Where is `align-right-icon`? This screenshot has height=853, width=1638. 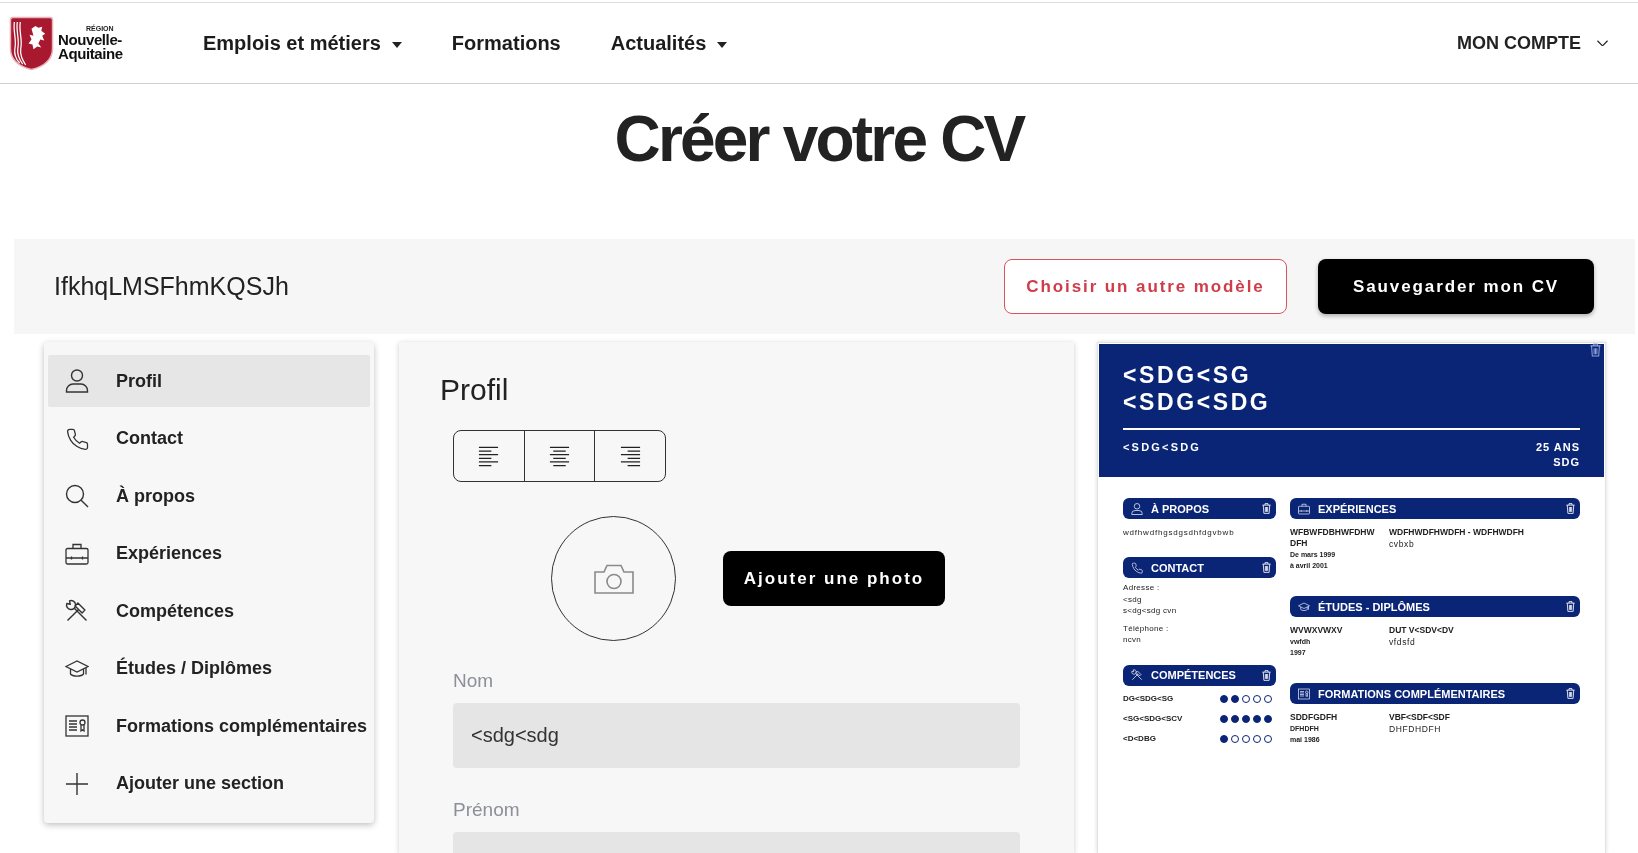 align-right-icon is located at coordinates (630, 456).